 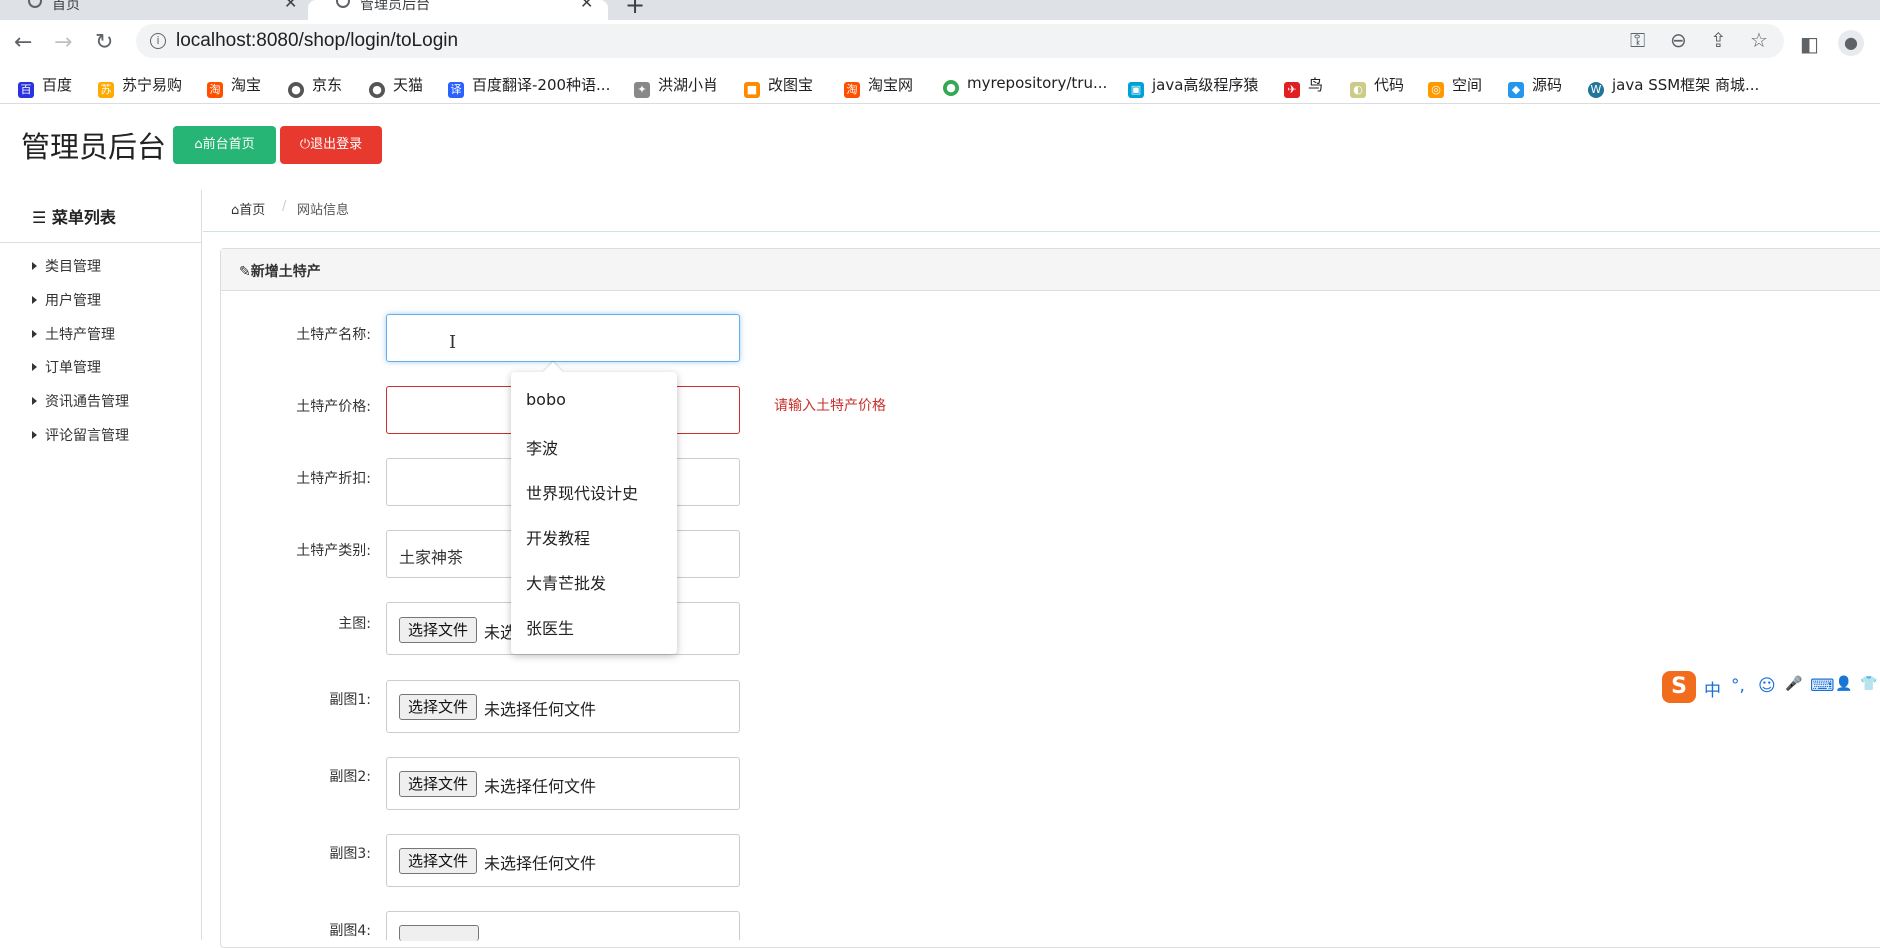 I want to click on user-icon: 👤, so click(x=1843, y=684).